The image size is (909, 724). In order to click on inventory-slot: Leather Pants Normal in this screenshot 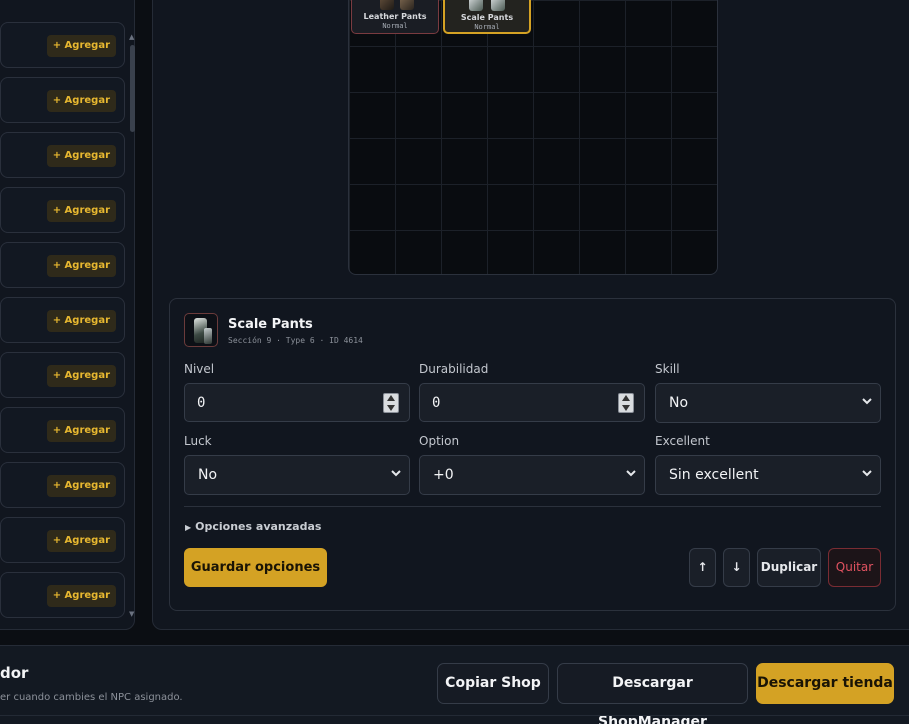, I will do `click(395, 17)`.